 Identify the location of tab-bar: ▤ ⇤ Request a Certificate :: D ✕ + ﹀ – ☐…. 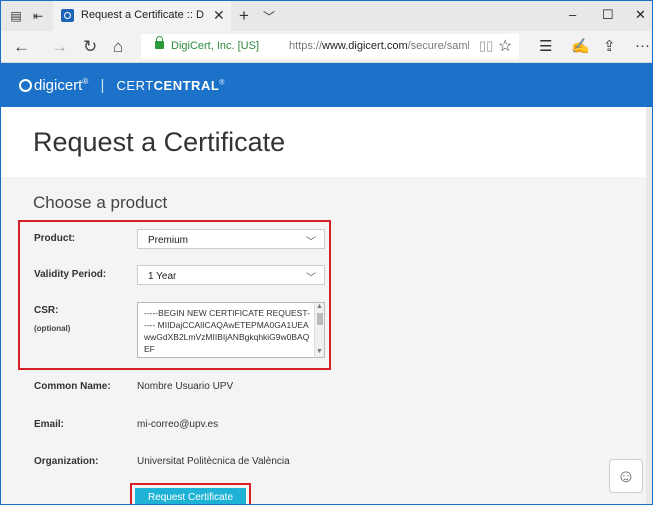
(326, 16).